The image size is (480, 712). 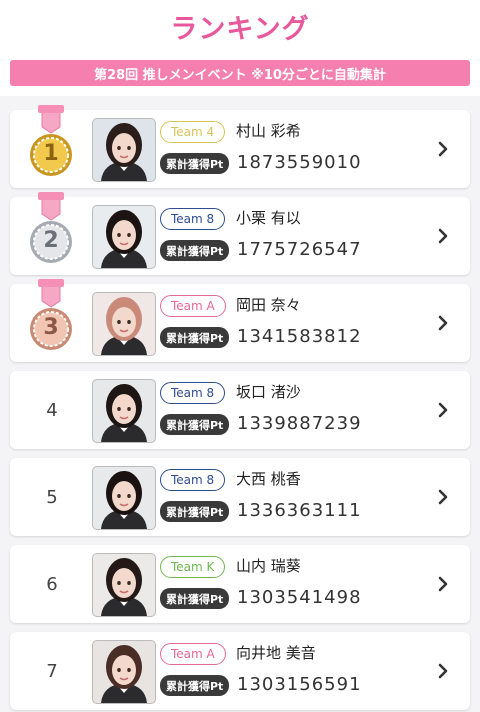 I want to click on ranking-card: 4 Team 8 坂口 渚沙 累計獲得Pt 1339887239, so click(x=240, y=410).